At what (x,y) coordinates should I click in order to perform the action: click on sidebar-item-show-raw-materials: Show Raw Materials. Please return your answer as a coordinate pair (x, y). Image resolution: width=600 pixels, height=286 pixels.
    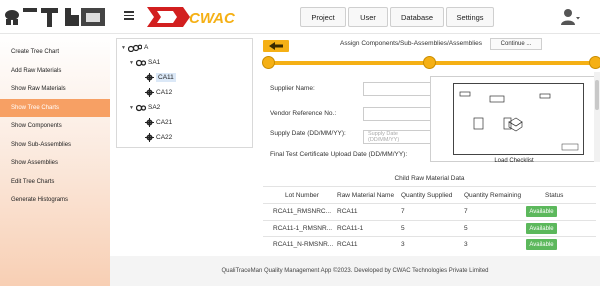
    Looking at the image, I should click on (55, 89).